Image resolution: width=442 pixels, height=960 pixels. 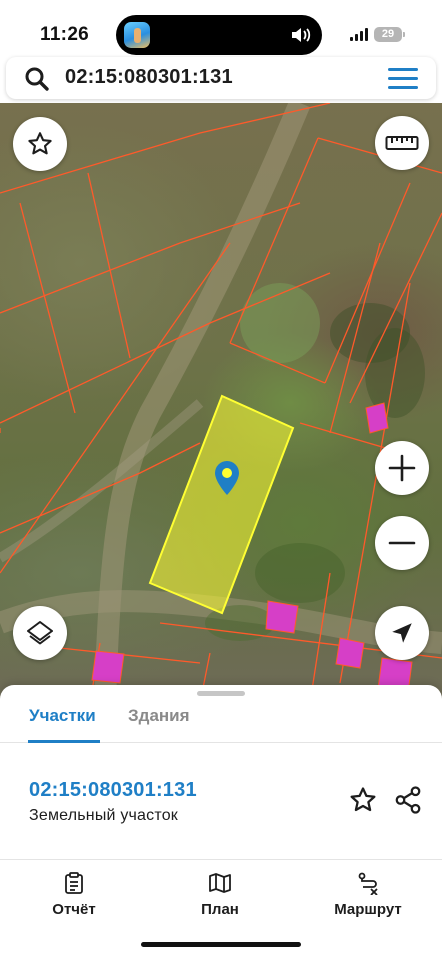 I want to click on tab-parcels: Участки, so click(x=62, y=716).